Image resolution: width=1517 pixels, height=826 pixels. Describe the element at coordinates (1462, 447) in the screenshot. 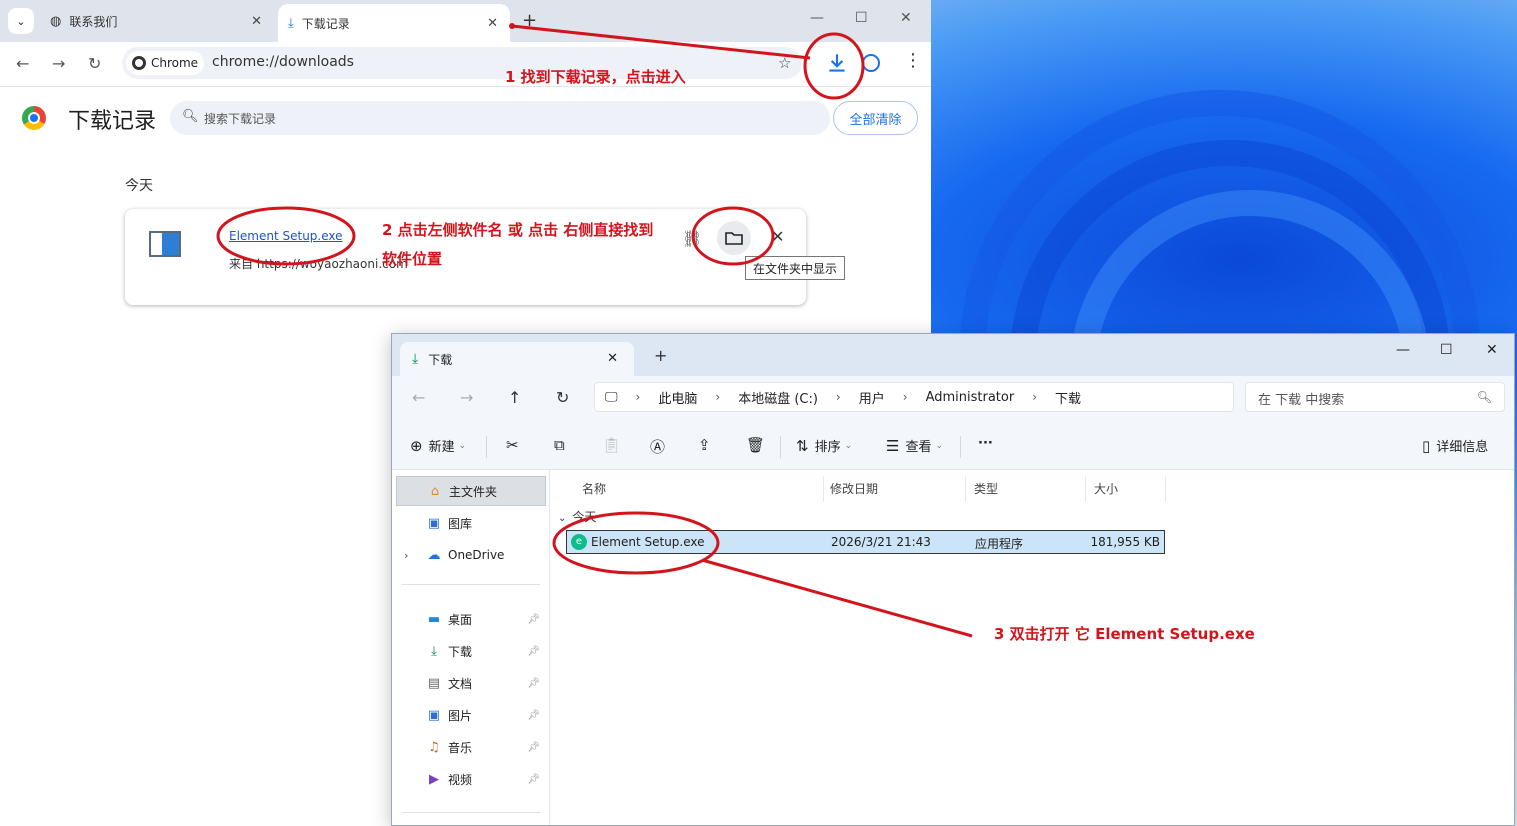

I see `details-label: 详细信息` at that location.